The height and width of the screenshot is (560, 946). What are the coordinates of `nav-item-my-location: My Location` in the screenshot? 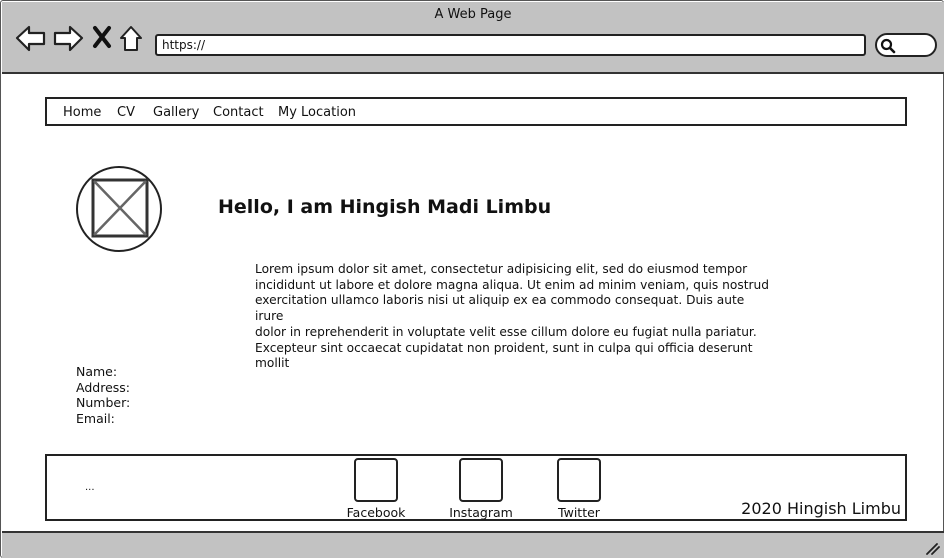 It's located at (317, 112).